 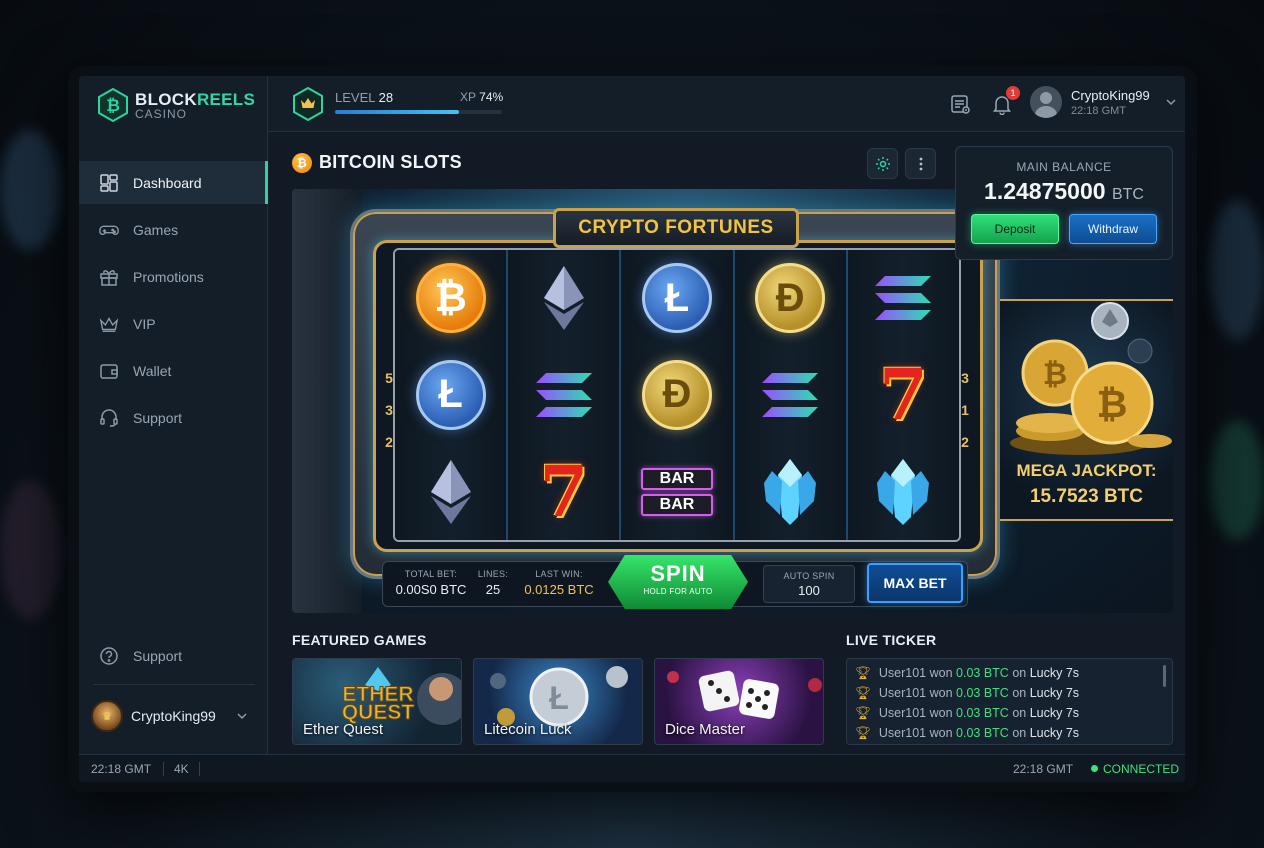 I want to click on bar-symbol-icon: BAR BAR, so click(x=677, y=492).